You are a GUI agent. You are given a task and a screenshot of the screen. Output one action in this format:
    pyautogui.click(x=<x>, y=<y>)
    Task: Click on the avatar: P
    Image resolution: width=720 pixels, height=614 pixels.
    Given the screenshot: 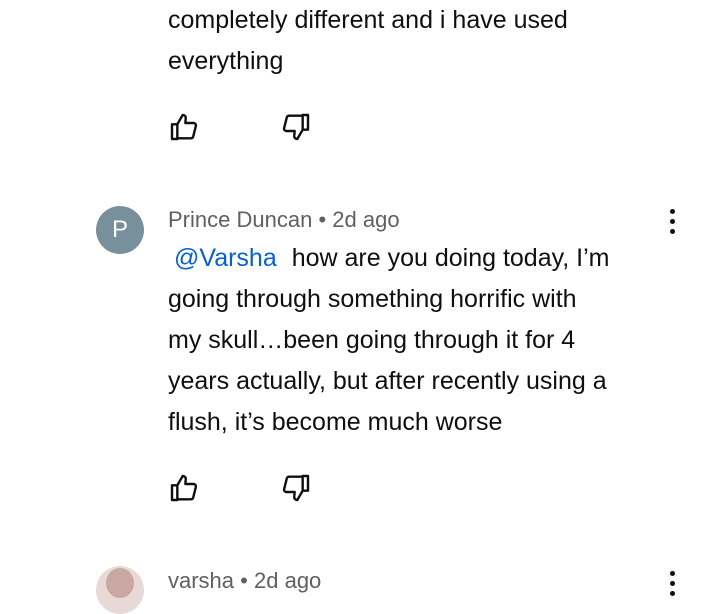 What is the action you would take?
    pyautogui.click(x=120, y=230)
    